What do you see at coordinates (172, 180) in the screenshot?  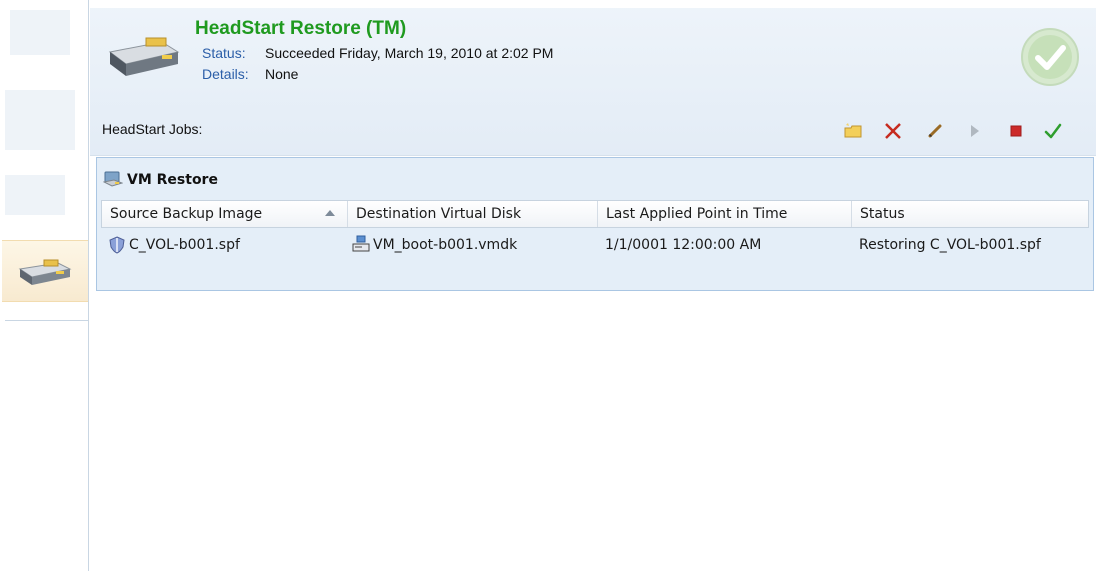 I see `panel-title: VM Restore` at bounding box center [172, 180].